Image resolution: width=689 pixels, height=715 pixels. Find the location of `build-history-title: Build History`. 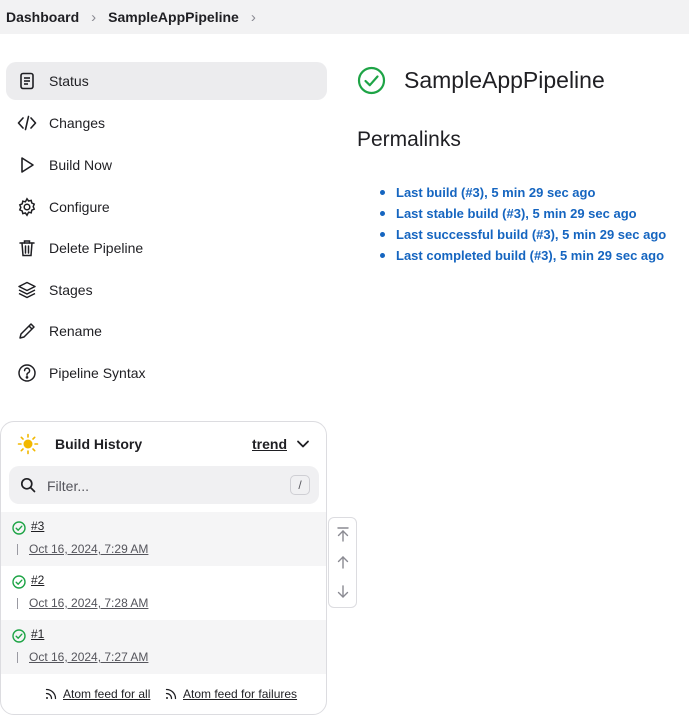

build-history-title: Build History is located at coordinates (99, 444).